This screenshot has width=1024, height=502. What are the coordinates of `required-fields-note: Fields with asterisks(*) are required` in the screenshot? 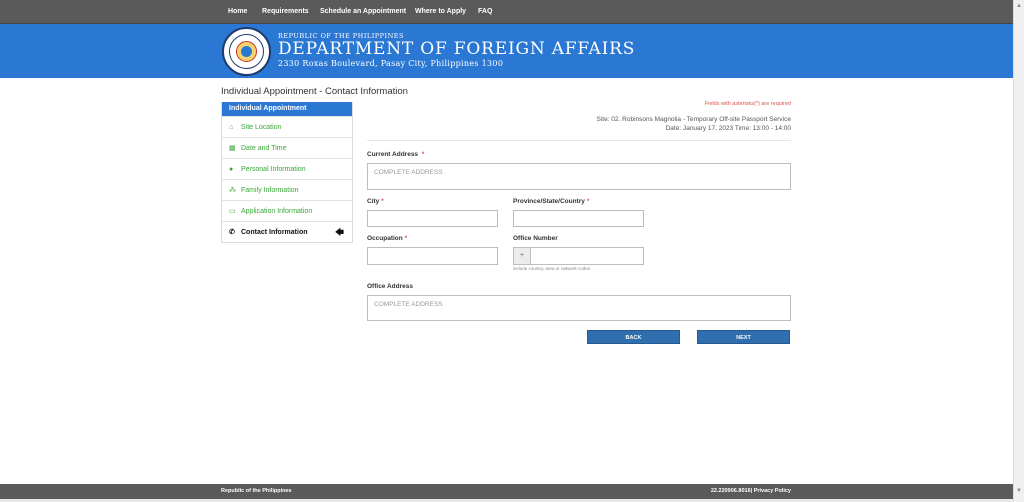 It's located at (747, 104).